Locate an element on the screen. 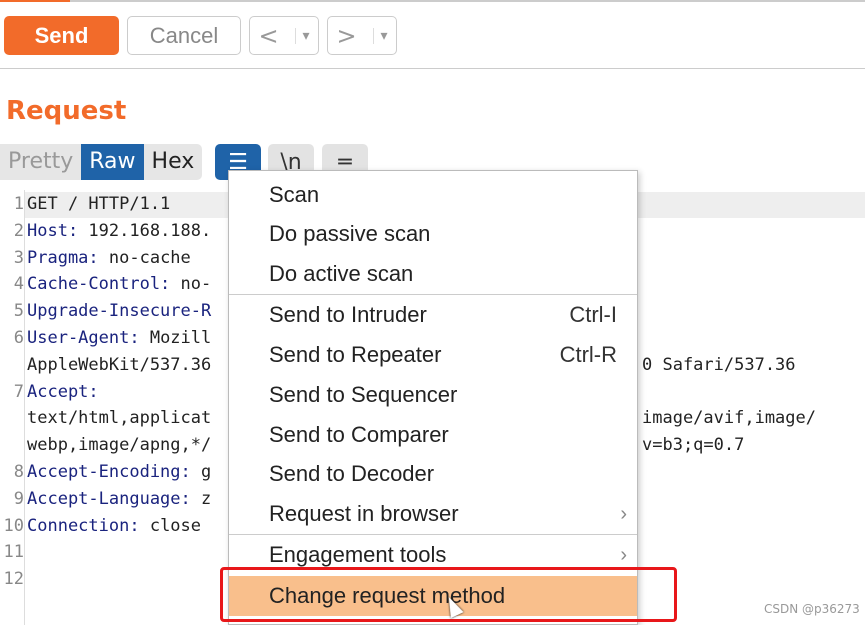 This screenshot has width=865, height=625. line-number: 4 is located at coordinates (18, 284).